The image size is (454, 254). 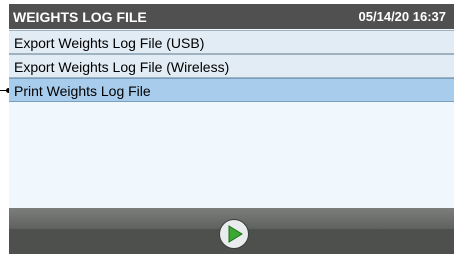 I want to click on menu-item-label: Print Weights Log File, so click(x=82, y=91).